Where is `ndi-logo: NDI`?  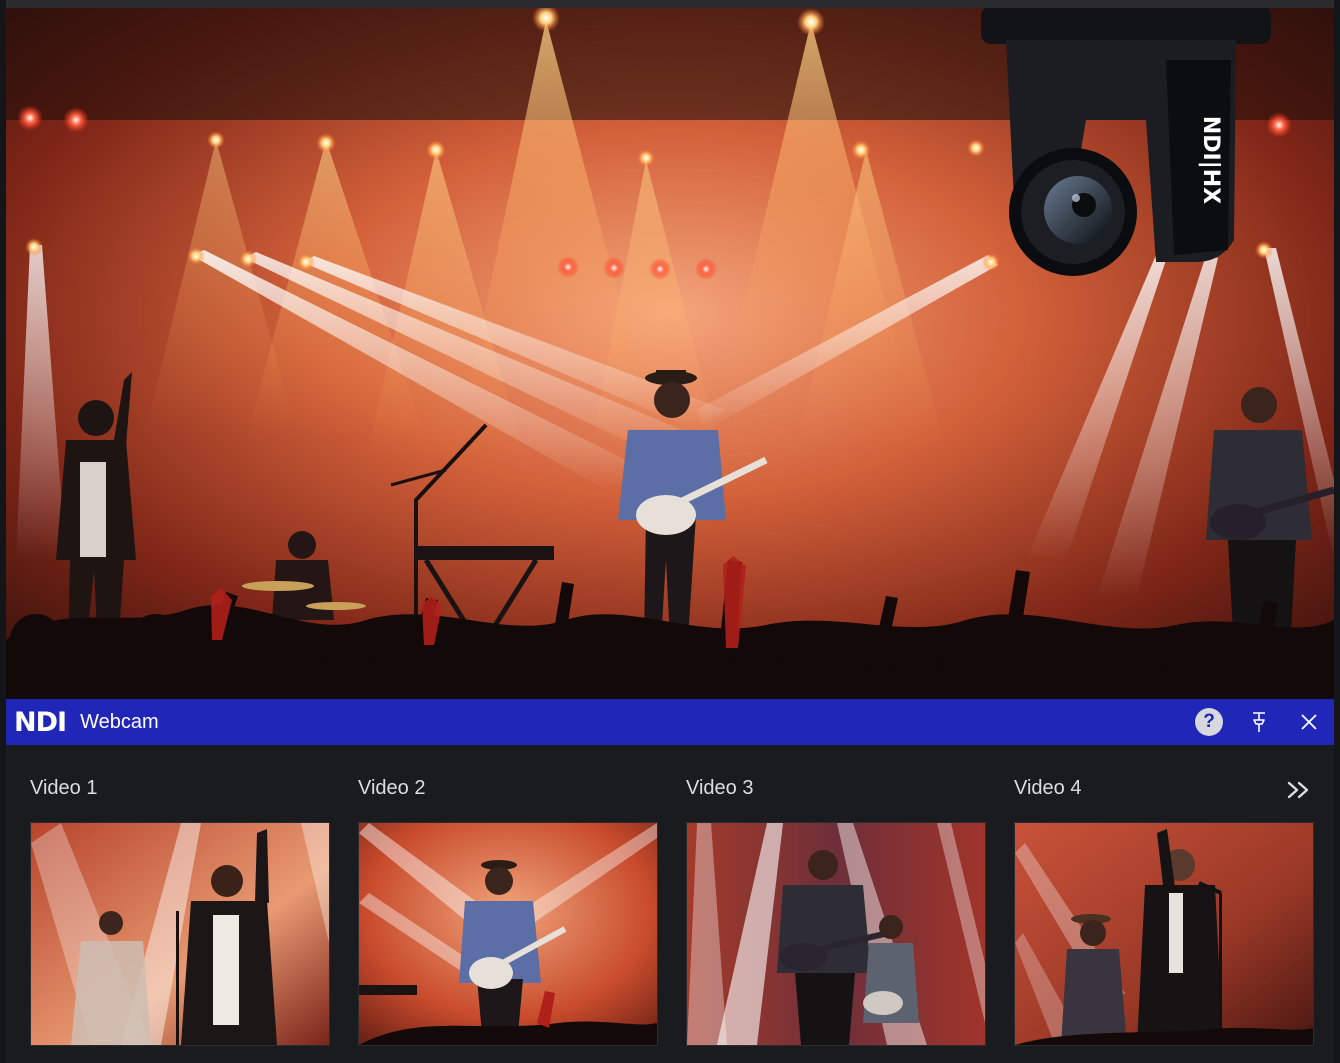 ndi-logo: NDI is located at coordinates (40, 722).